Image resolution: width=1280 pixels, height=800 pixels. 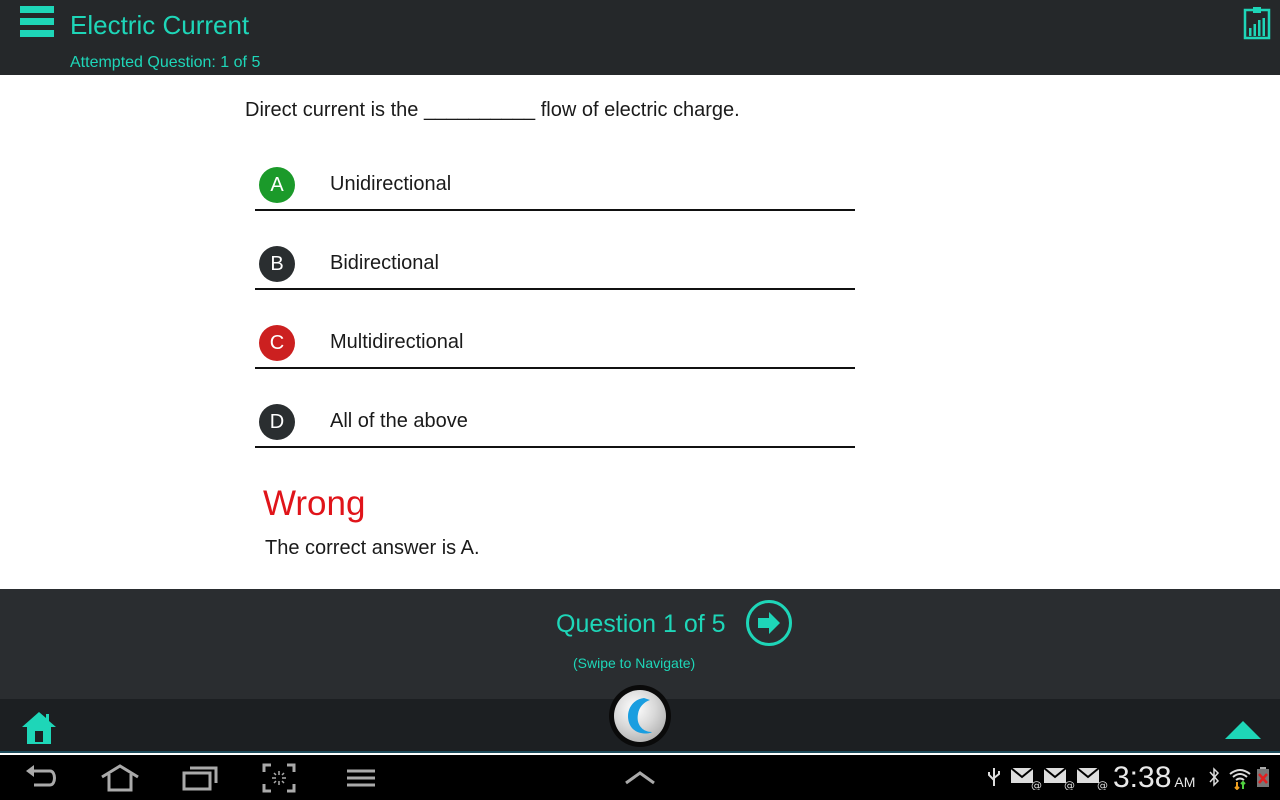 What do you see at coordinates (1240, 780) in the screenshot?
I see `wifi-icon` at bounding box center [1240, 780].